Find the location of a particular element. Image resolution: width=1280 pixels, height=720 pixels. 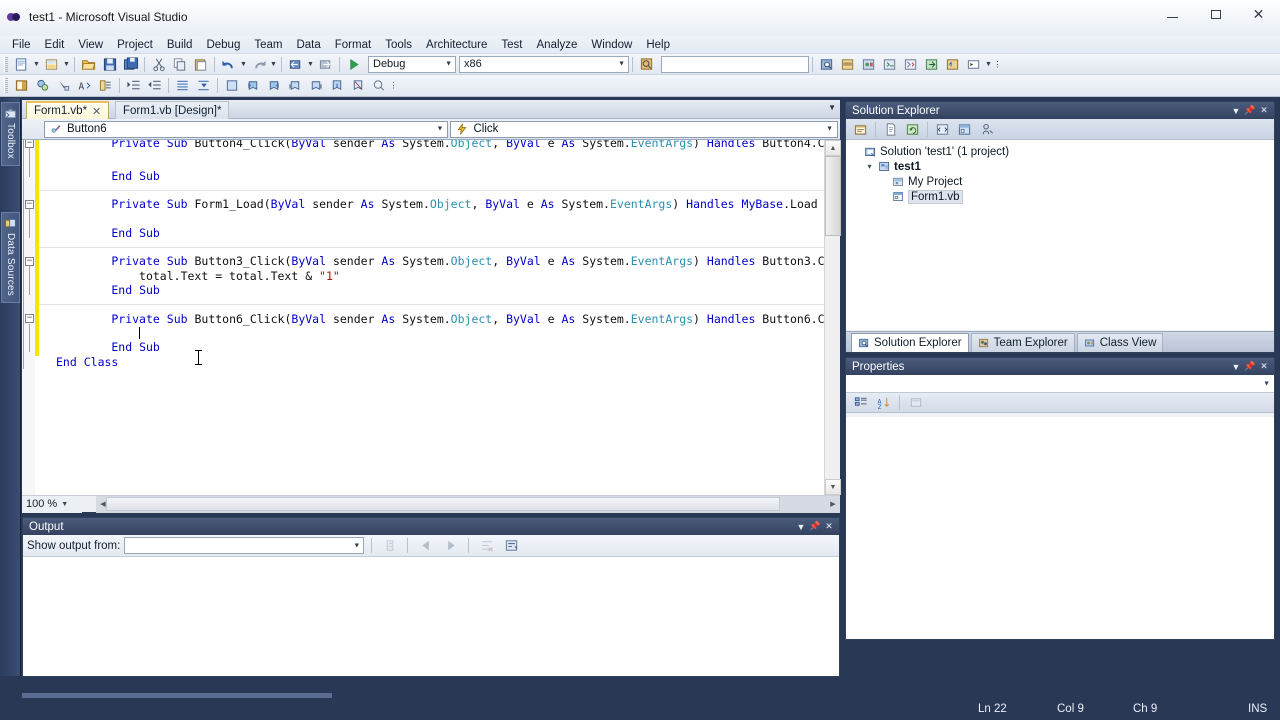

next-bookmark-folder-icon is located at coordinates (315, 85).